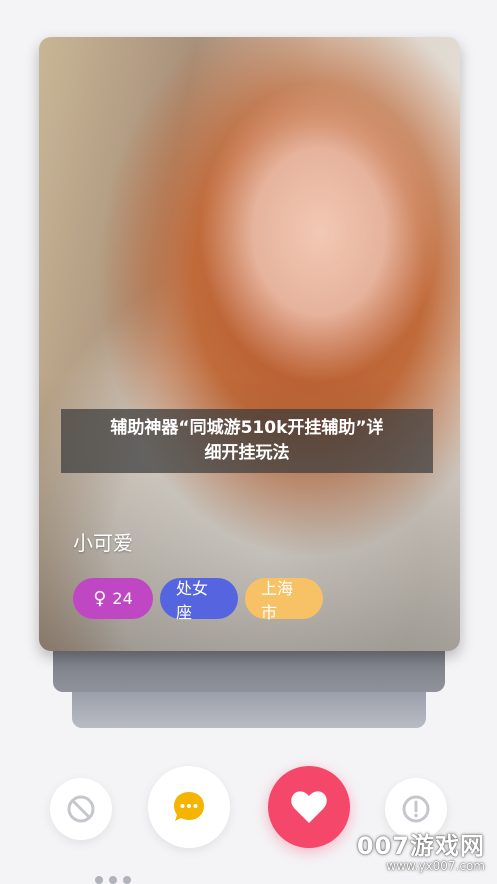 The width and height of the screenshot is (497, 884). What do you see at coordinates (420, 846) in the screenshot?
I see `watermark-title: 007游戏网` at bounding box center [420, 846].